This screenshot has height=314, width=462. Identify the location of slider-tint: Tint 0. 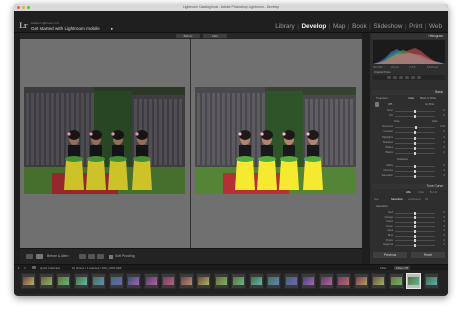
(409, 116).